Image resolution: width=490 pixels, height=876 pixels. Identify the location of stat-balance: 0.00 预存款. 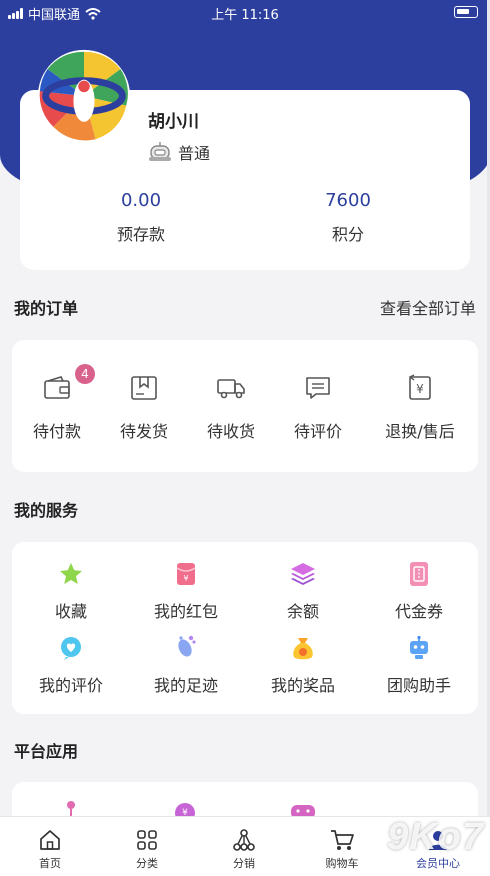
(141, 217).